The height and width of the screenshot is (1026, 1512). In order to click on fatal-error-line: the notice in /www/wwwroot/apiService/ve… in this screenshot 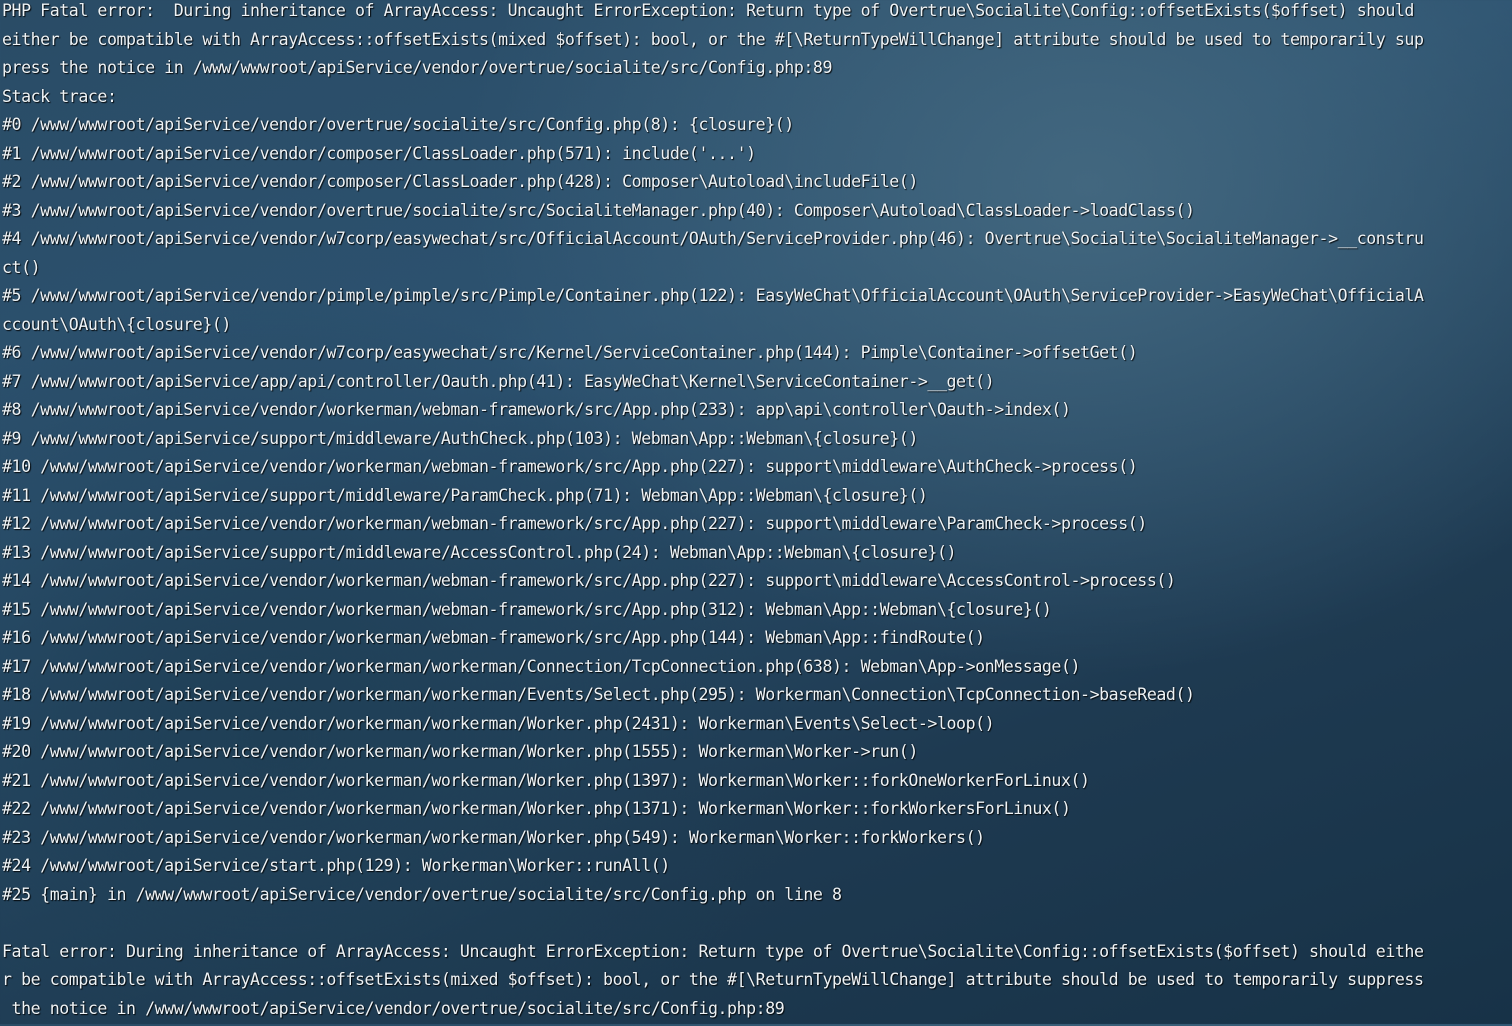, I will do `click(757, 1012)`.